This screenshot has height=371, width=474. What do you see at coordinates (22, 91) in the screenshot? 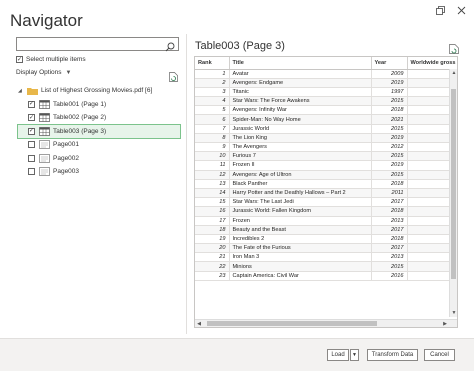
I see `expand-triangle-icon: ◢` at bounding box center [22, 91].